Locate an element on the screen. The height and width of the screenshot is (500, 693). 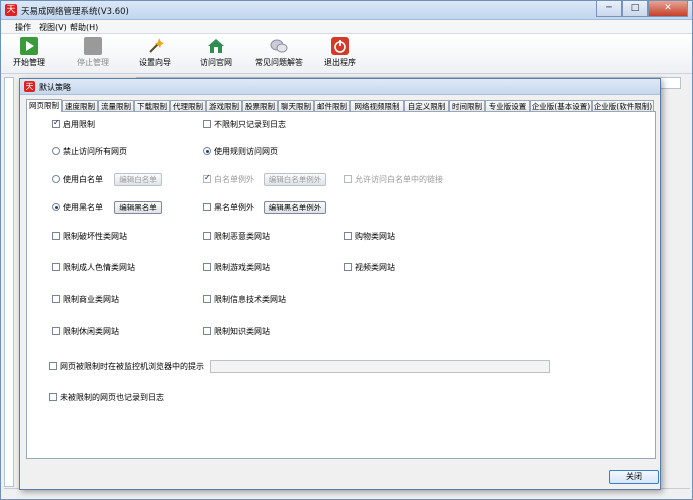
limit-malicious-checkbox: 限制恶意类网站 is located at coordinates (236, 237).